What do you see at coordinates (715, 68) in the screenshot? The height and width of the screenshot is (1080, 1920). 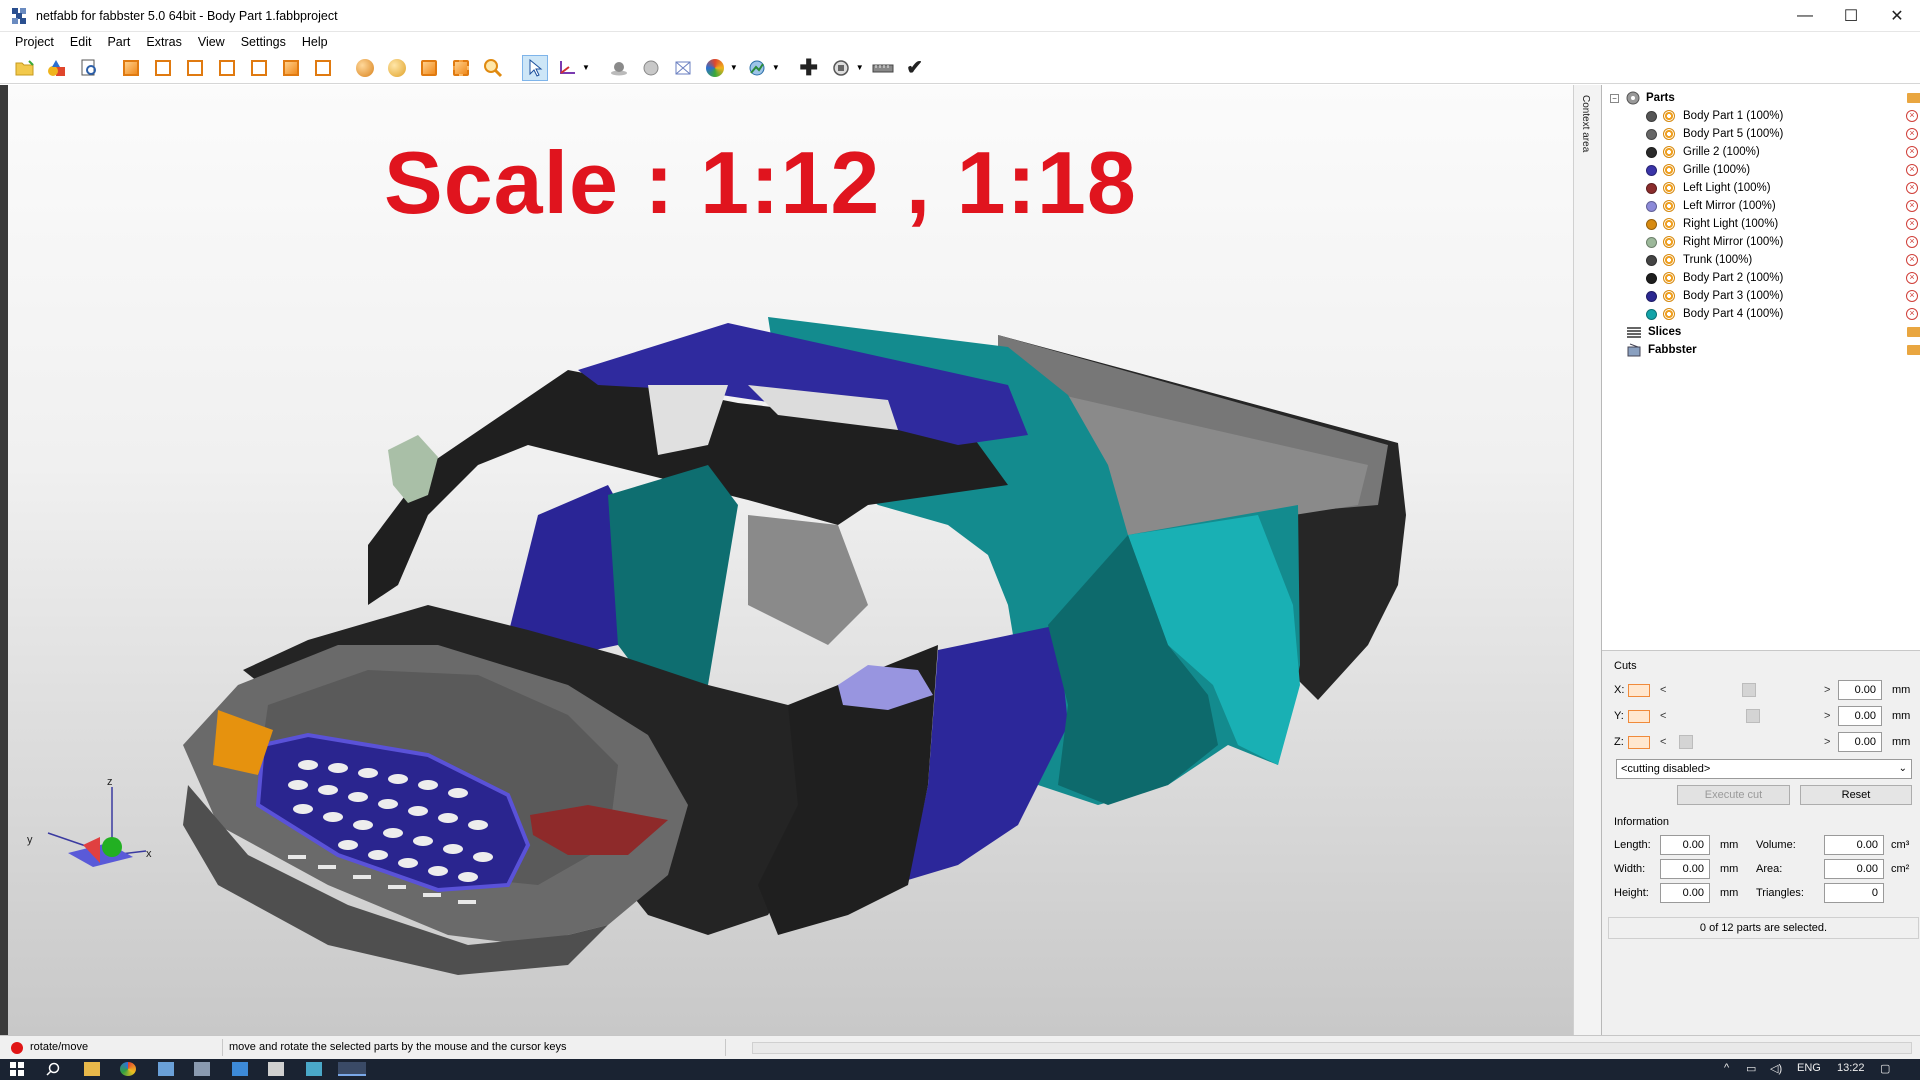 I see `color-mode-button` at bounding box center [715, 68].